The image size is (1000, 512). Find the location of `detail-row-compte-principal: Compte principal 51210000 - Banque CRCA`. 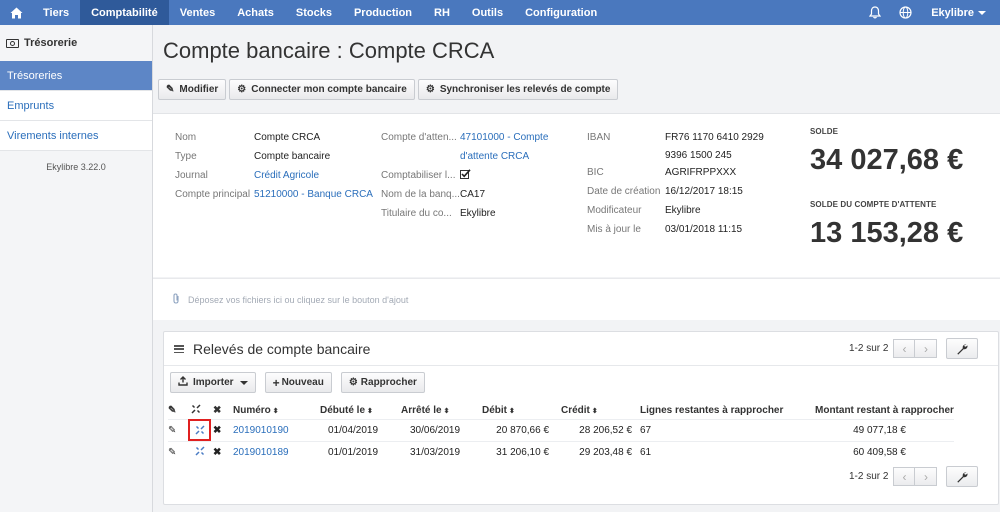

detail-row-compte-principal: Compte principal 51210000 - Banque CRCA is located at coordinates (274, 194).